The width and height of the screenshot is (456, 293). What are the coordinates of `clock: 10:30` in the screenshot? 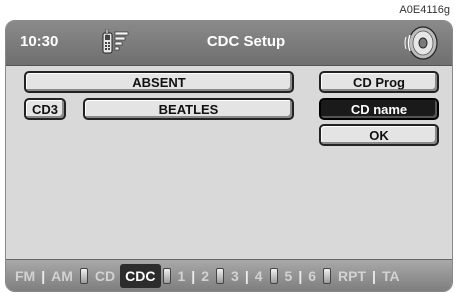 It's located at (39, 41).